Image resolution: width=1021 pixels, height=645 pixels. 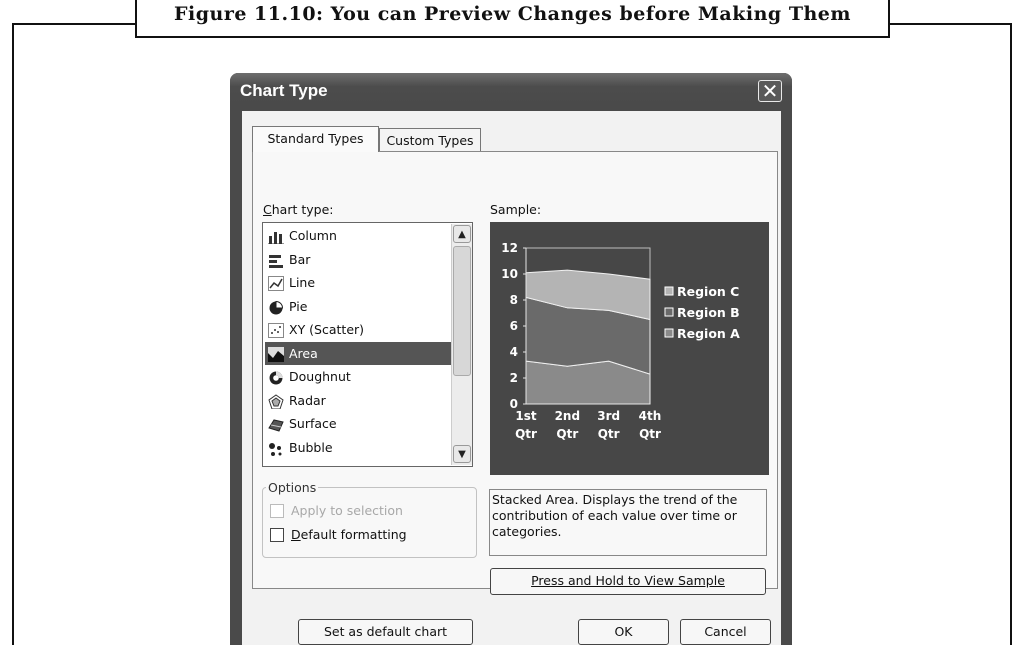 What do you see at coordinates (298, 209) in the screenshot?
I see `chart-type-label: Chart type:` at bounding box center [298, 209].